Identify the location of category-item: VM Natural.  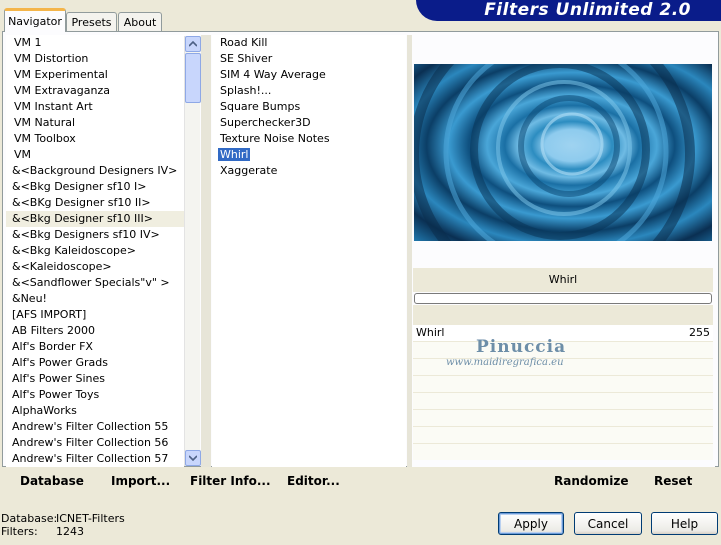
(95, 123).